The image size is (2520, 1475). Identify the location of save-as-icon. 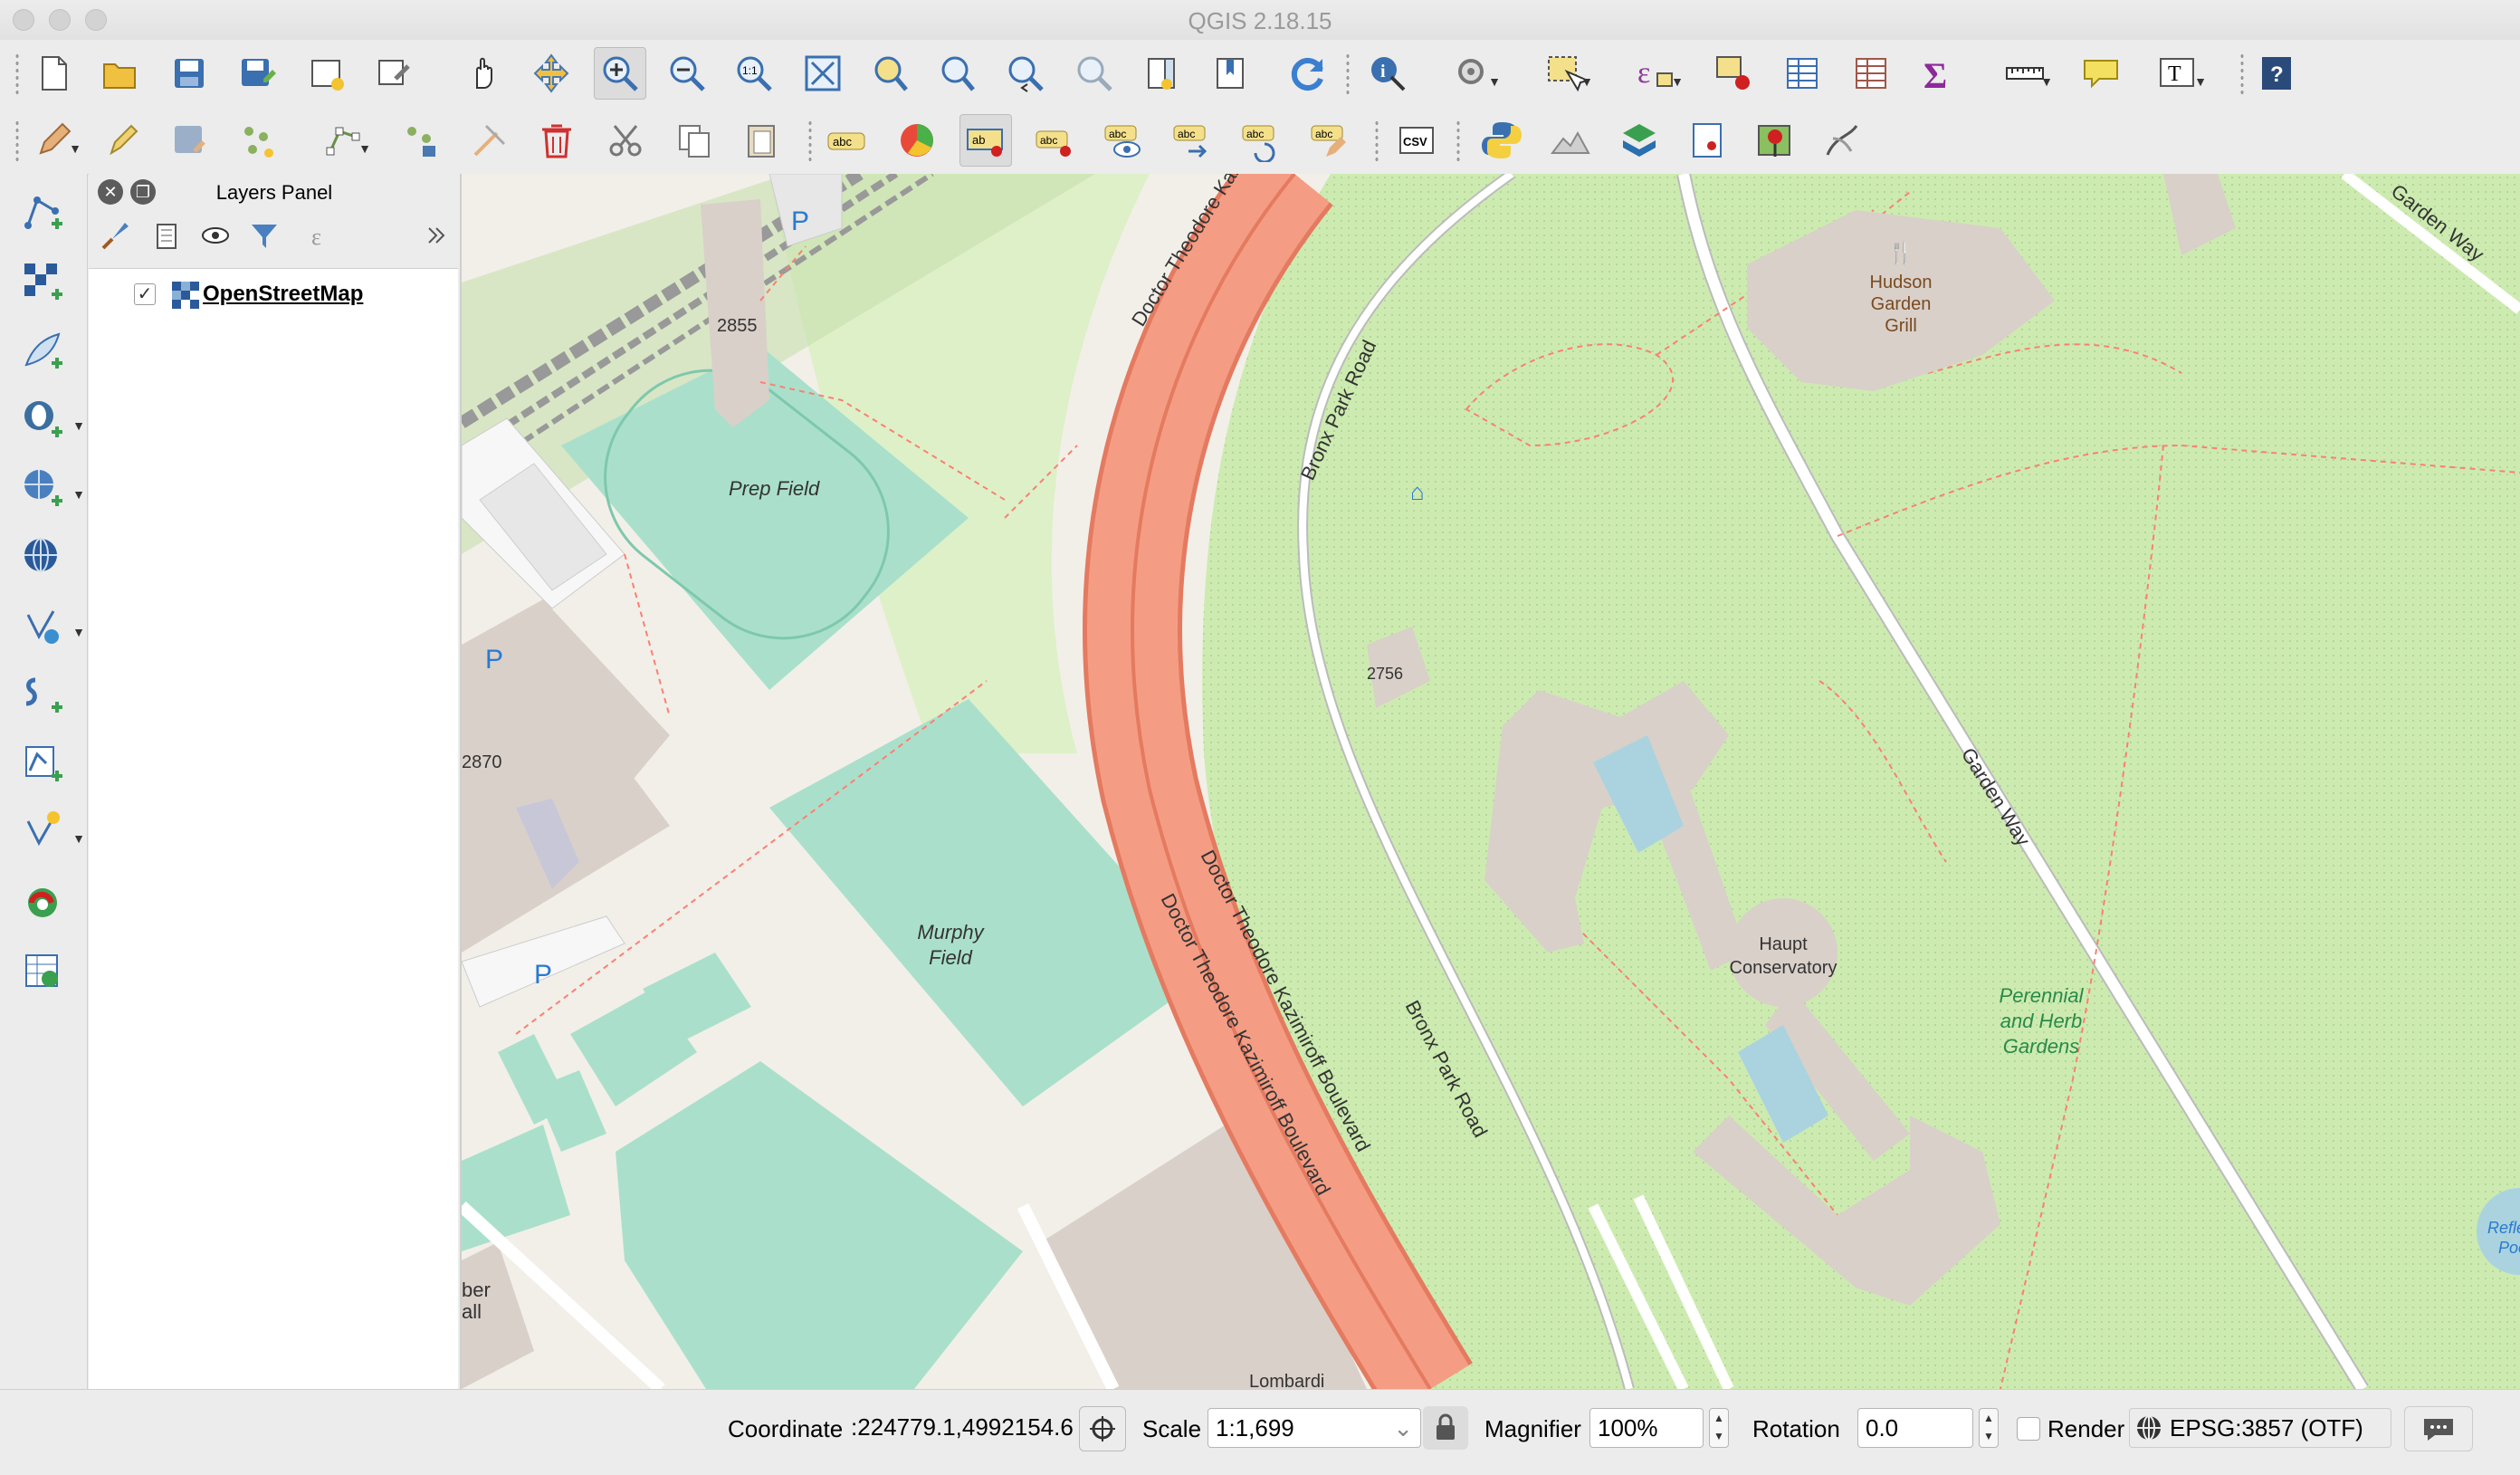
(258, 73).